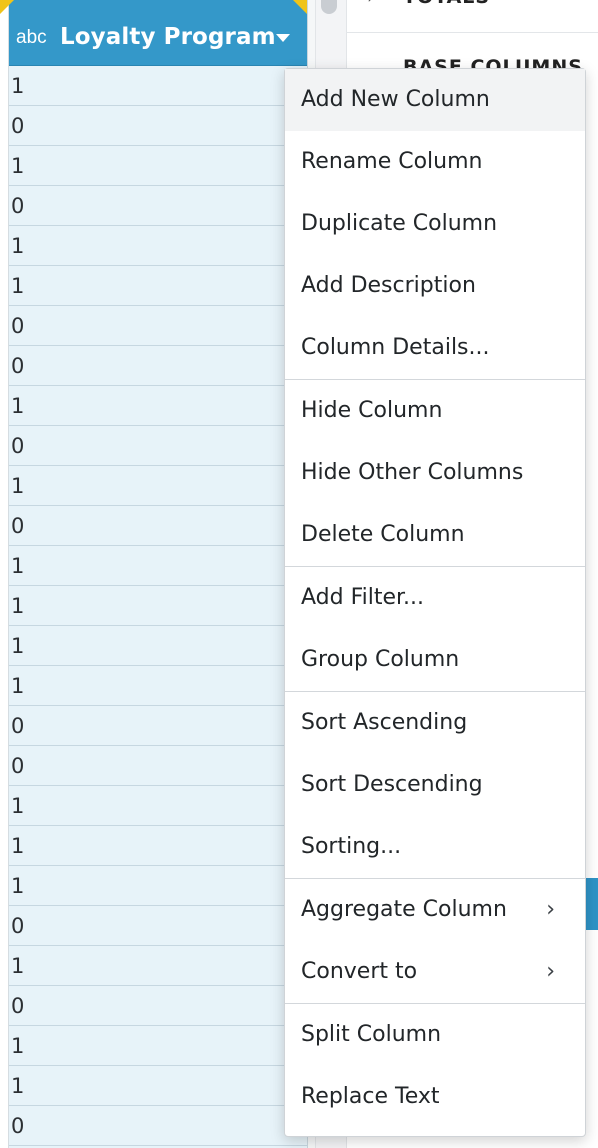 The width and height of the screenshot is (598, 1148). What do you see at coordinates (4, 574) in the screenshot?
I see `previous-column-edge` at bounding box center [4, 574].